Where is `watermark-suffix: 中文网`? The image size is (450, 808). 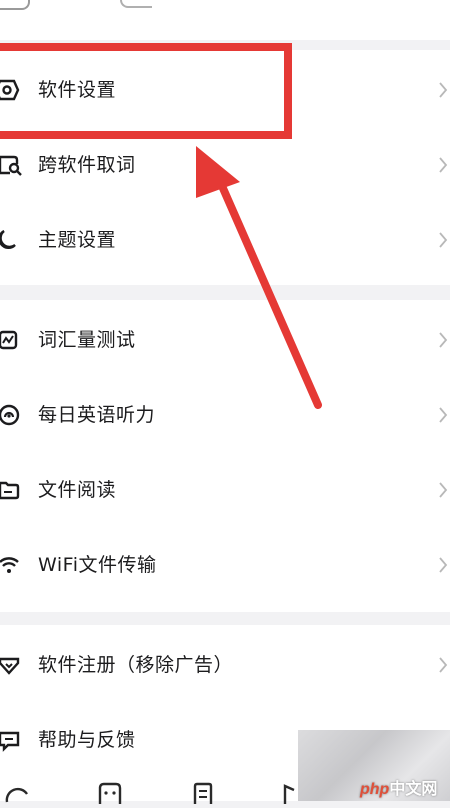
watermark-suffix: 中文网 is located at coordinates (413, 789).